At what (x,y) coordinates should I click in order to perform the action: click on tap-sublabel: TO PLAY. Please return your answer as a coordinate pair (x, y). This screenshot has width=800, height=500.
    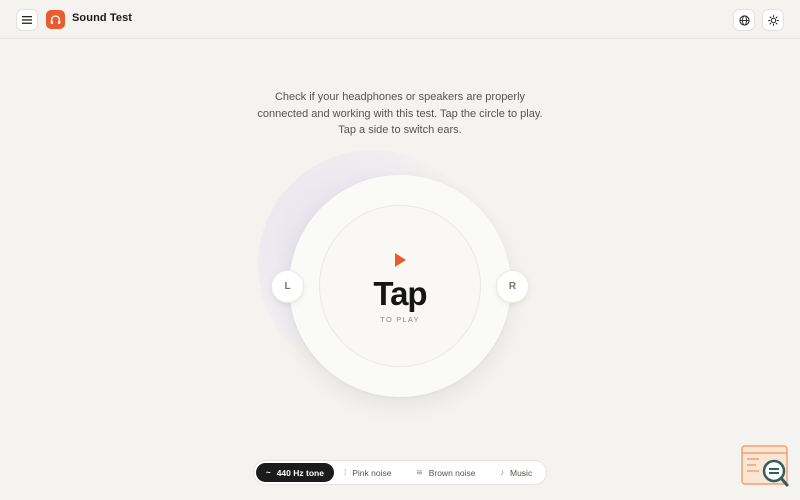
    Looking at the image, I should click on (400, 319).